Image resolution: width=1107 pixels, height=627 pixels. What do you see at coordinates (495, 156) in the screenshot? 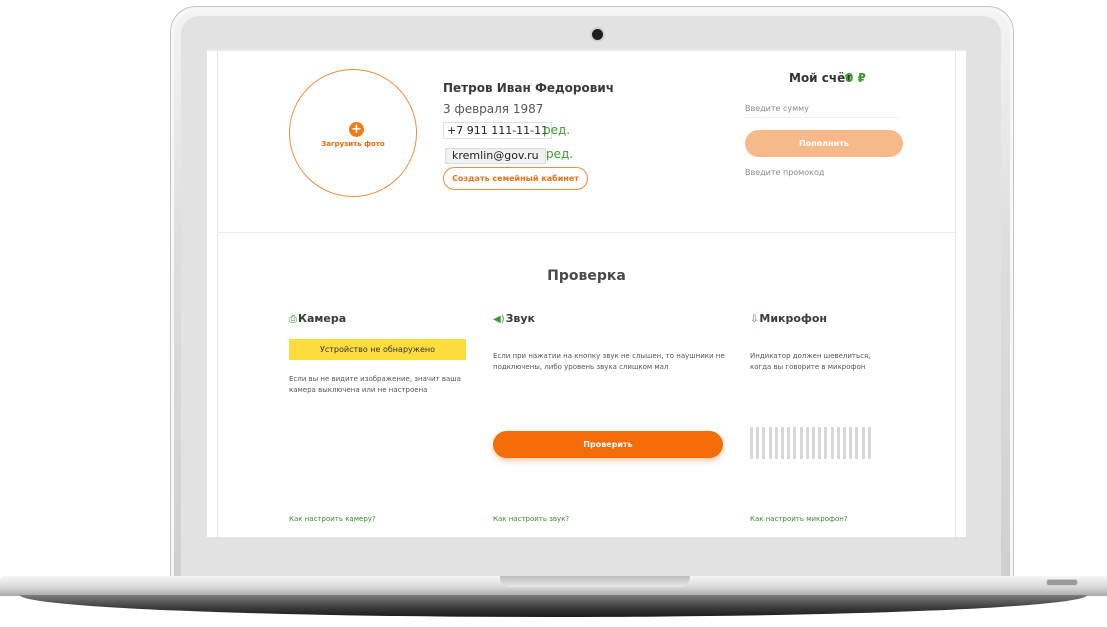
I see `email-field: kremlin@gov.ru` at bounding box center [495, 156].